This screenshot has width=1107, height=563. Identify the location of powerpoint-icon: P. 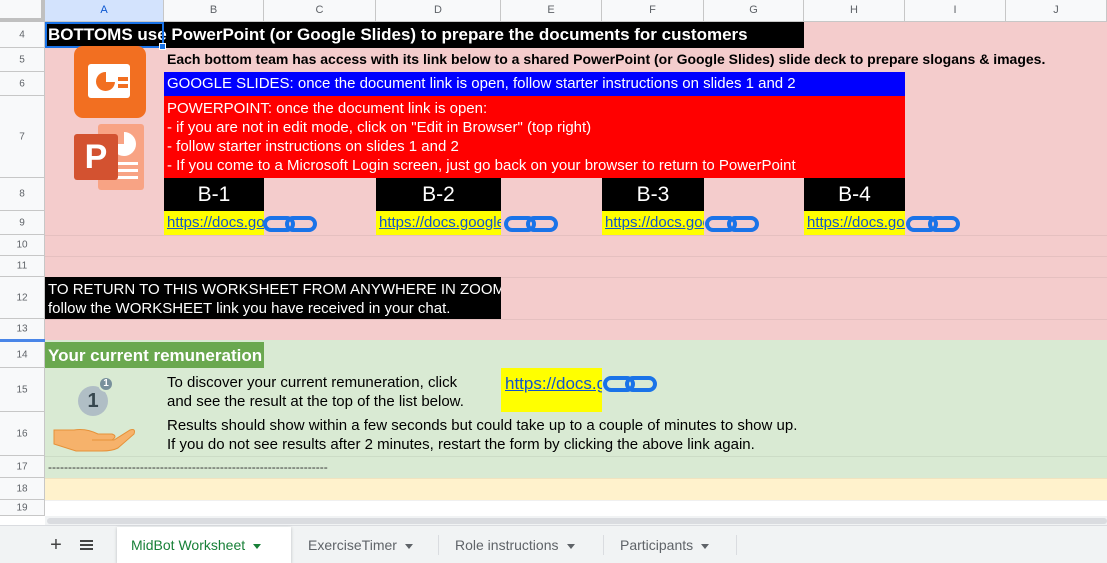
(111, 157).